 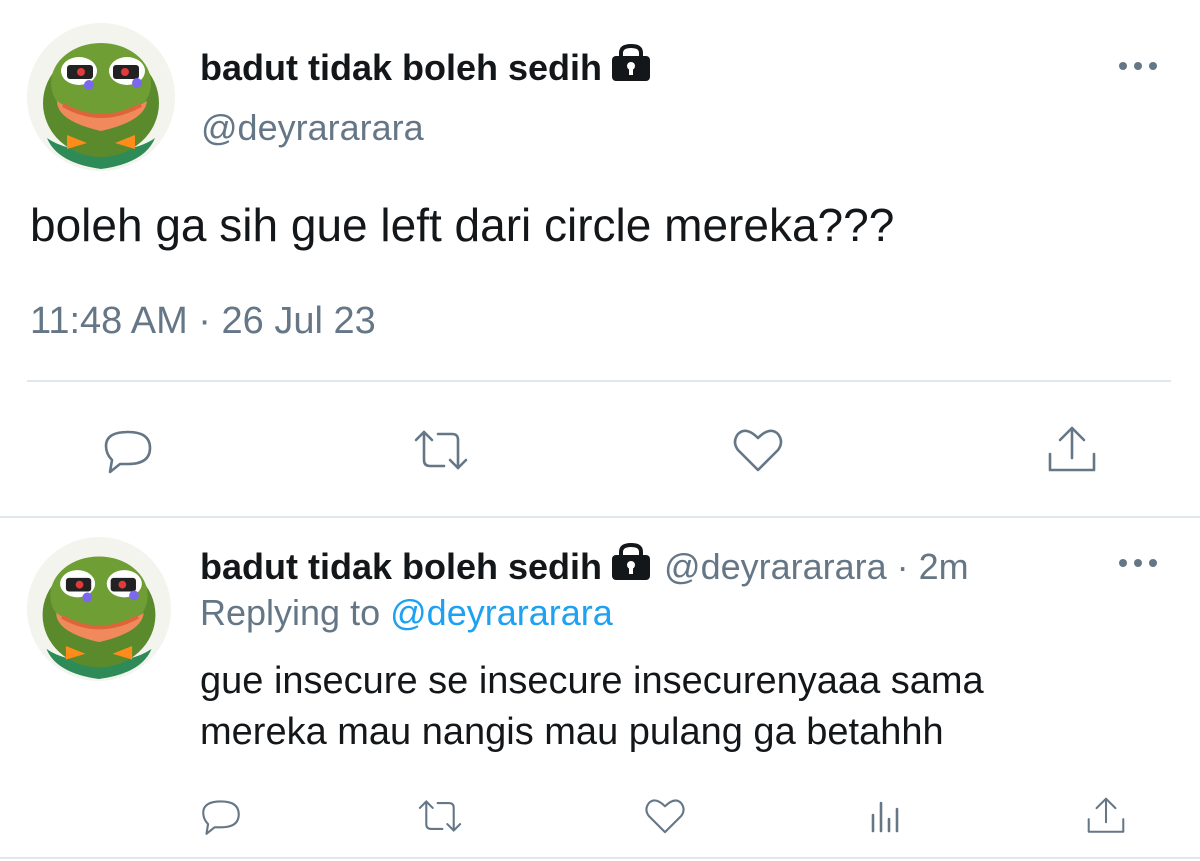 I want to click on reply-avatar, so click(x=99, y=609).